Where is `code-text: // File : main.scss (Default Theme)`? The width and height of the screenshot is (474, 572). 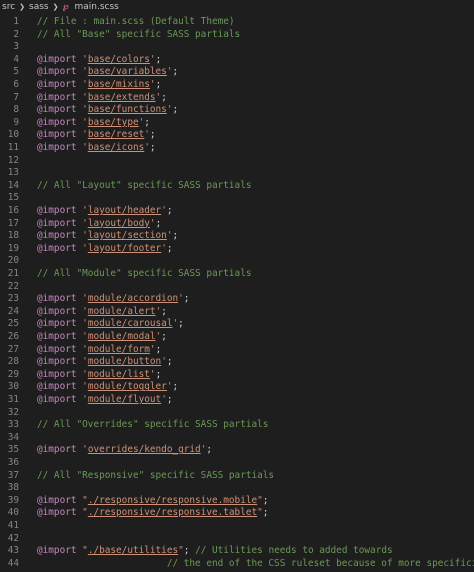
code-text: // File : main.scss (Default Theme) is located at coordinates (136, 22).